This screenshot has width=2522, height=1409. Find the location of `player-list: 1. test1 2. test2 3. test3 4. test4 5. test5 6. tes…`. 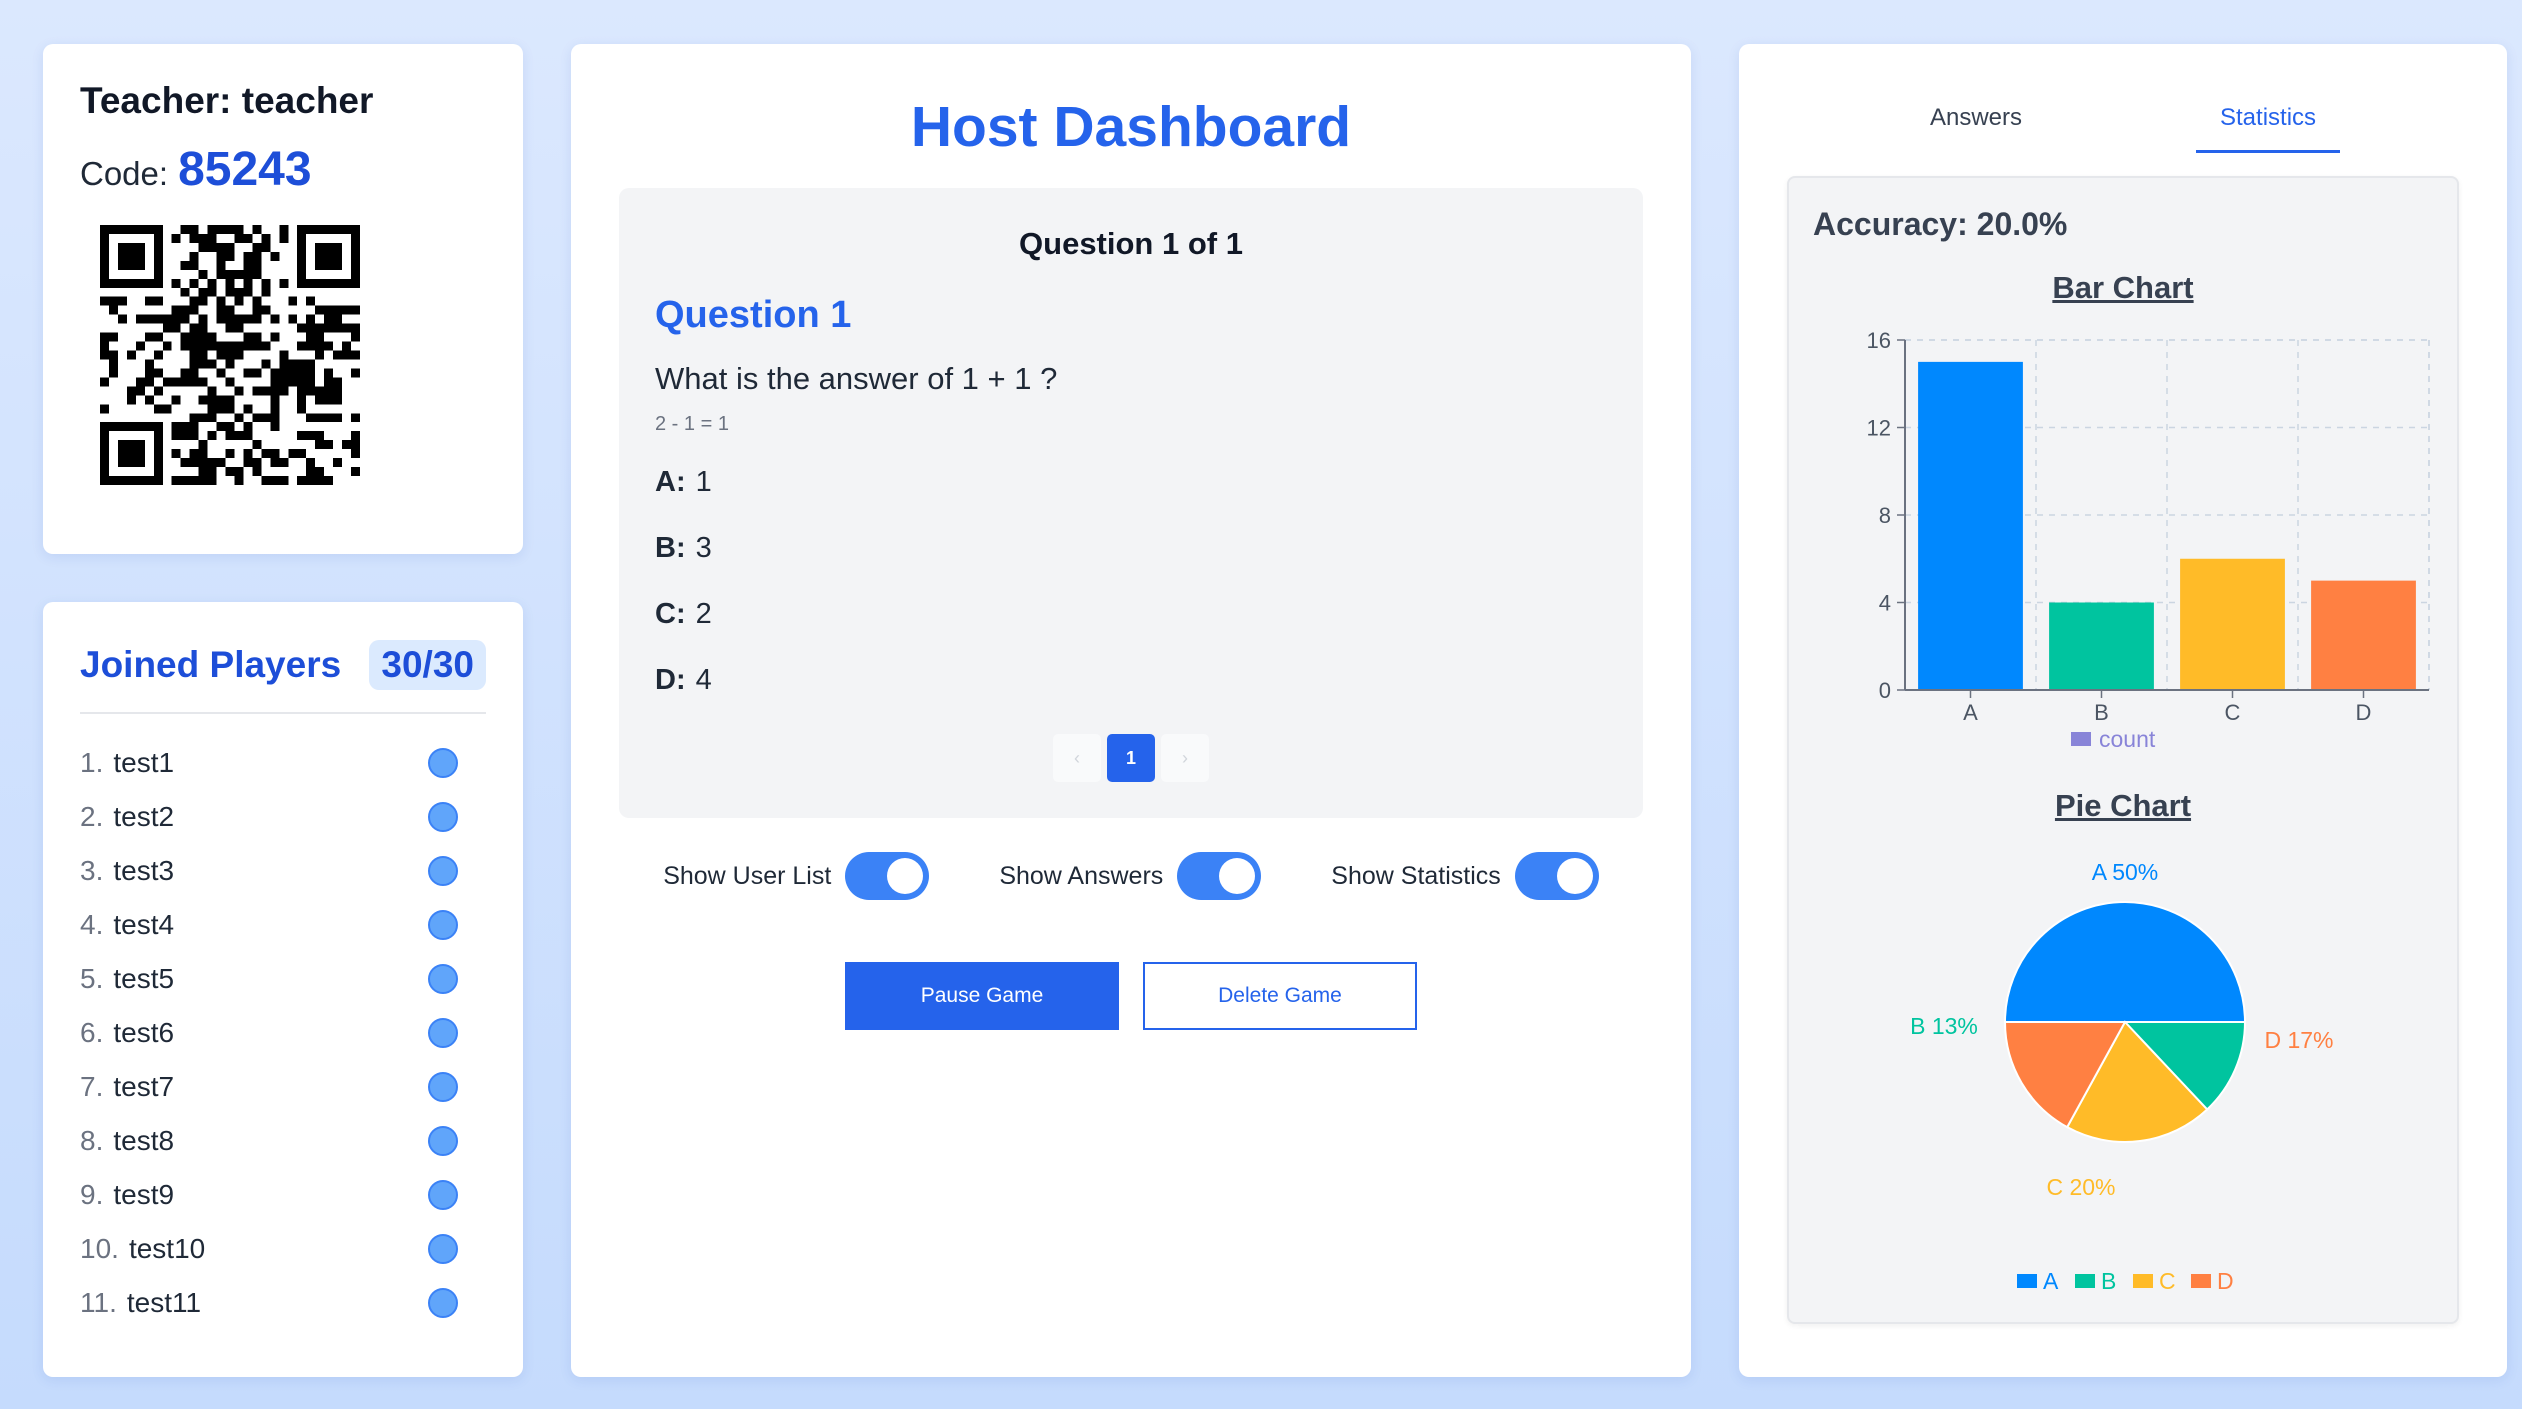

player-list: 1. test1 2. test2 3. test3 4. test4 5. test5 6. tes… is located at coordinates (283, 1038).